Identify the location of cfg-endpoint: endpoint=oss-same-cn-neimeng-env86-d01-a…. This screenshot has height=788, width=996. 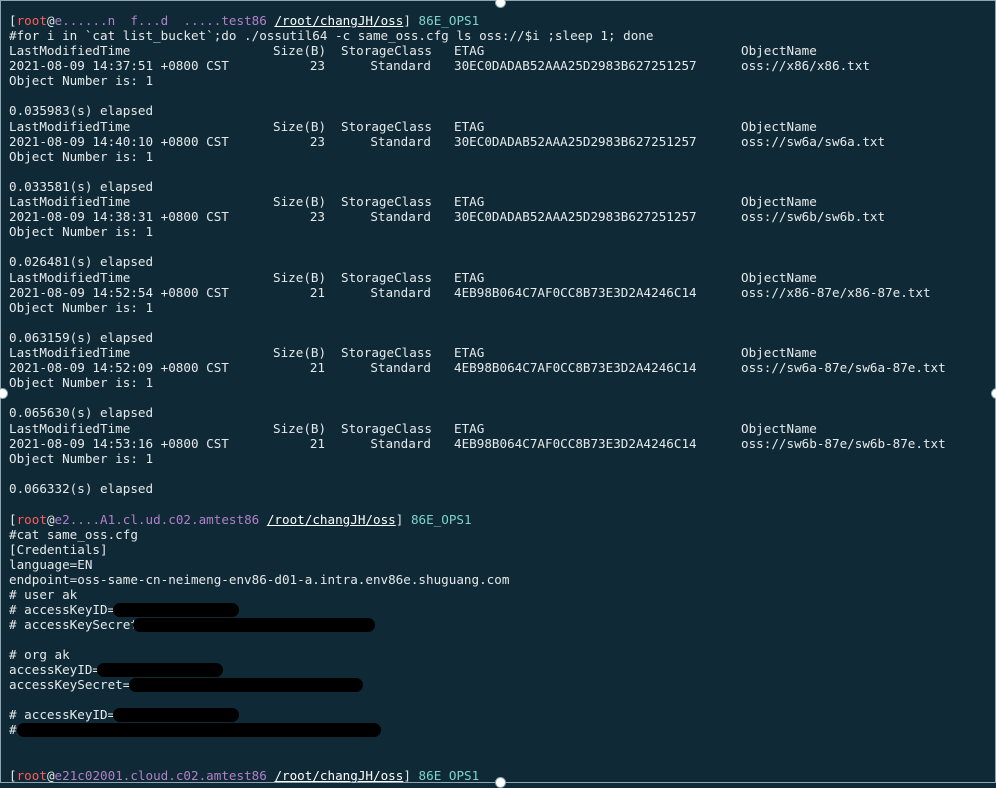
(259, 579).